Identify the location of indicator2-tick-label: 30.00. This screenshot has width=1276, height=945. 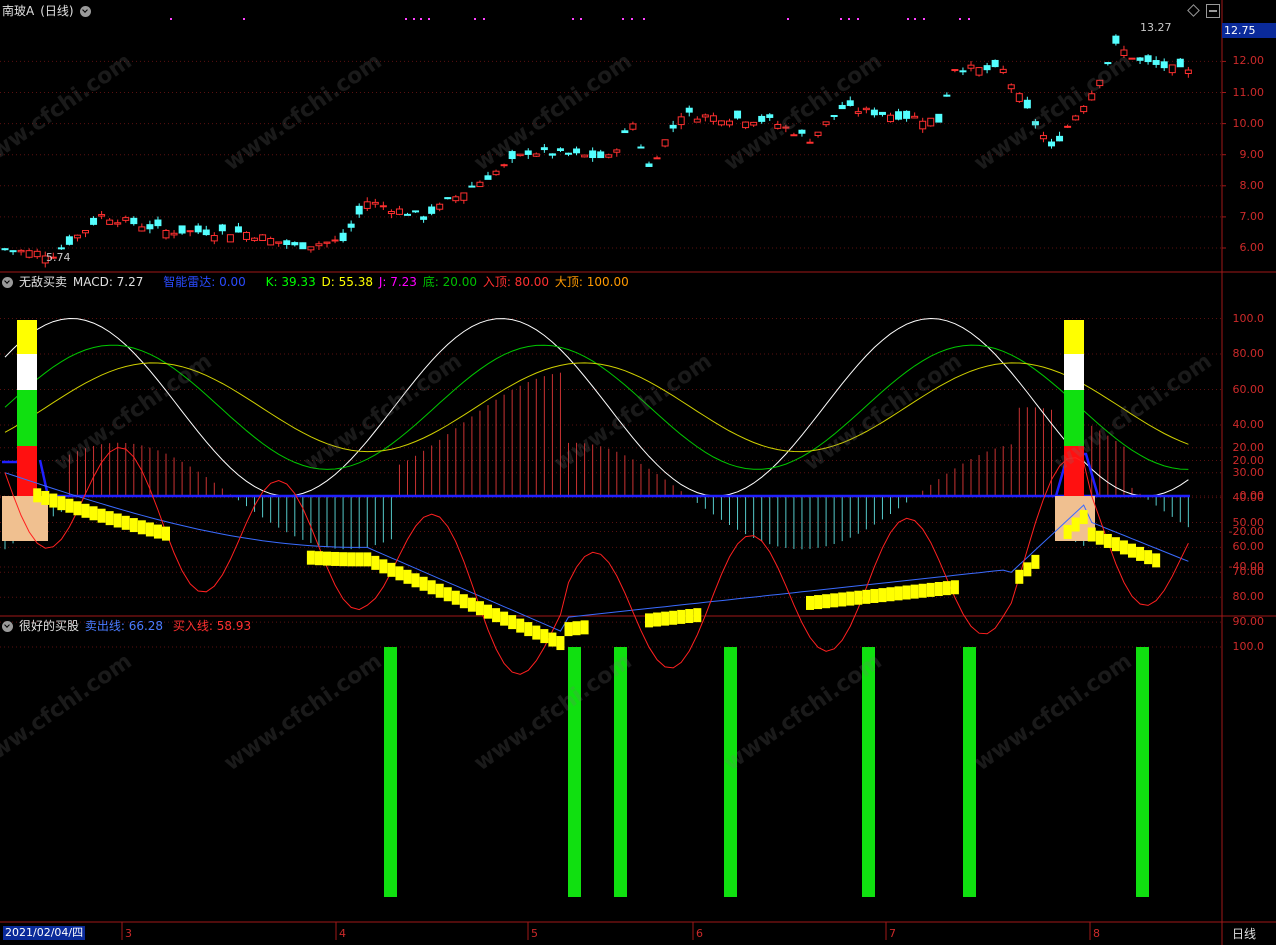
(1248, 472).